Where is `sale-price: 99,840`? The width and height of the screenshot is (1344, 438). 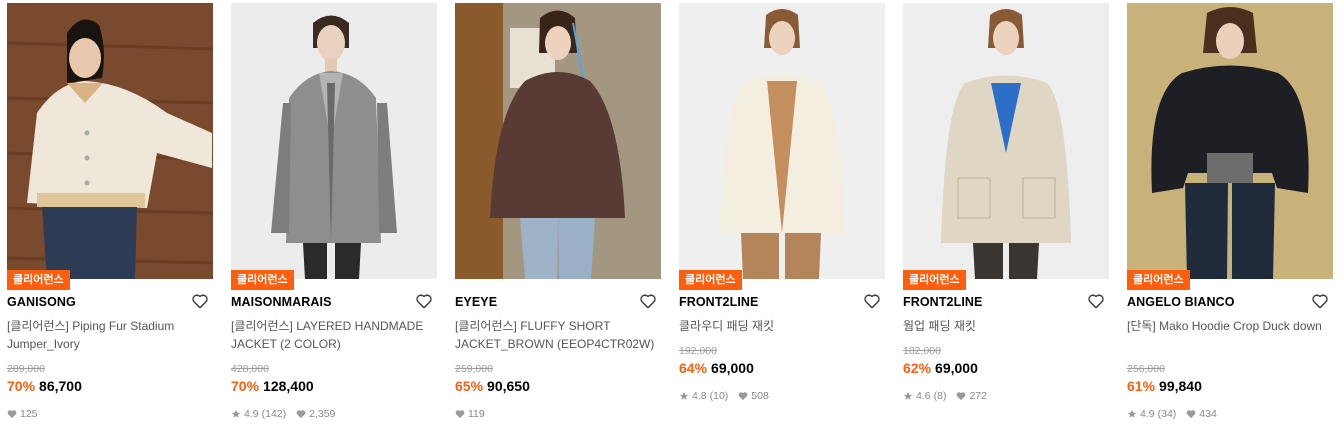 sale-price: 99,840 is located at coordinates (1180, 386).